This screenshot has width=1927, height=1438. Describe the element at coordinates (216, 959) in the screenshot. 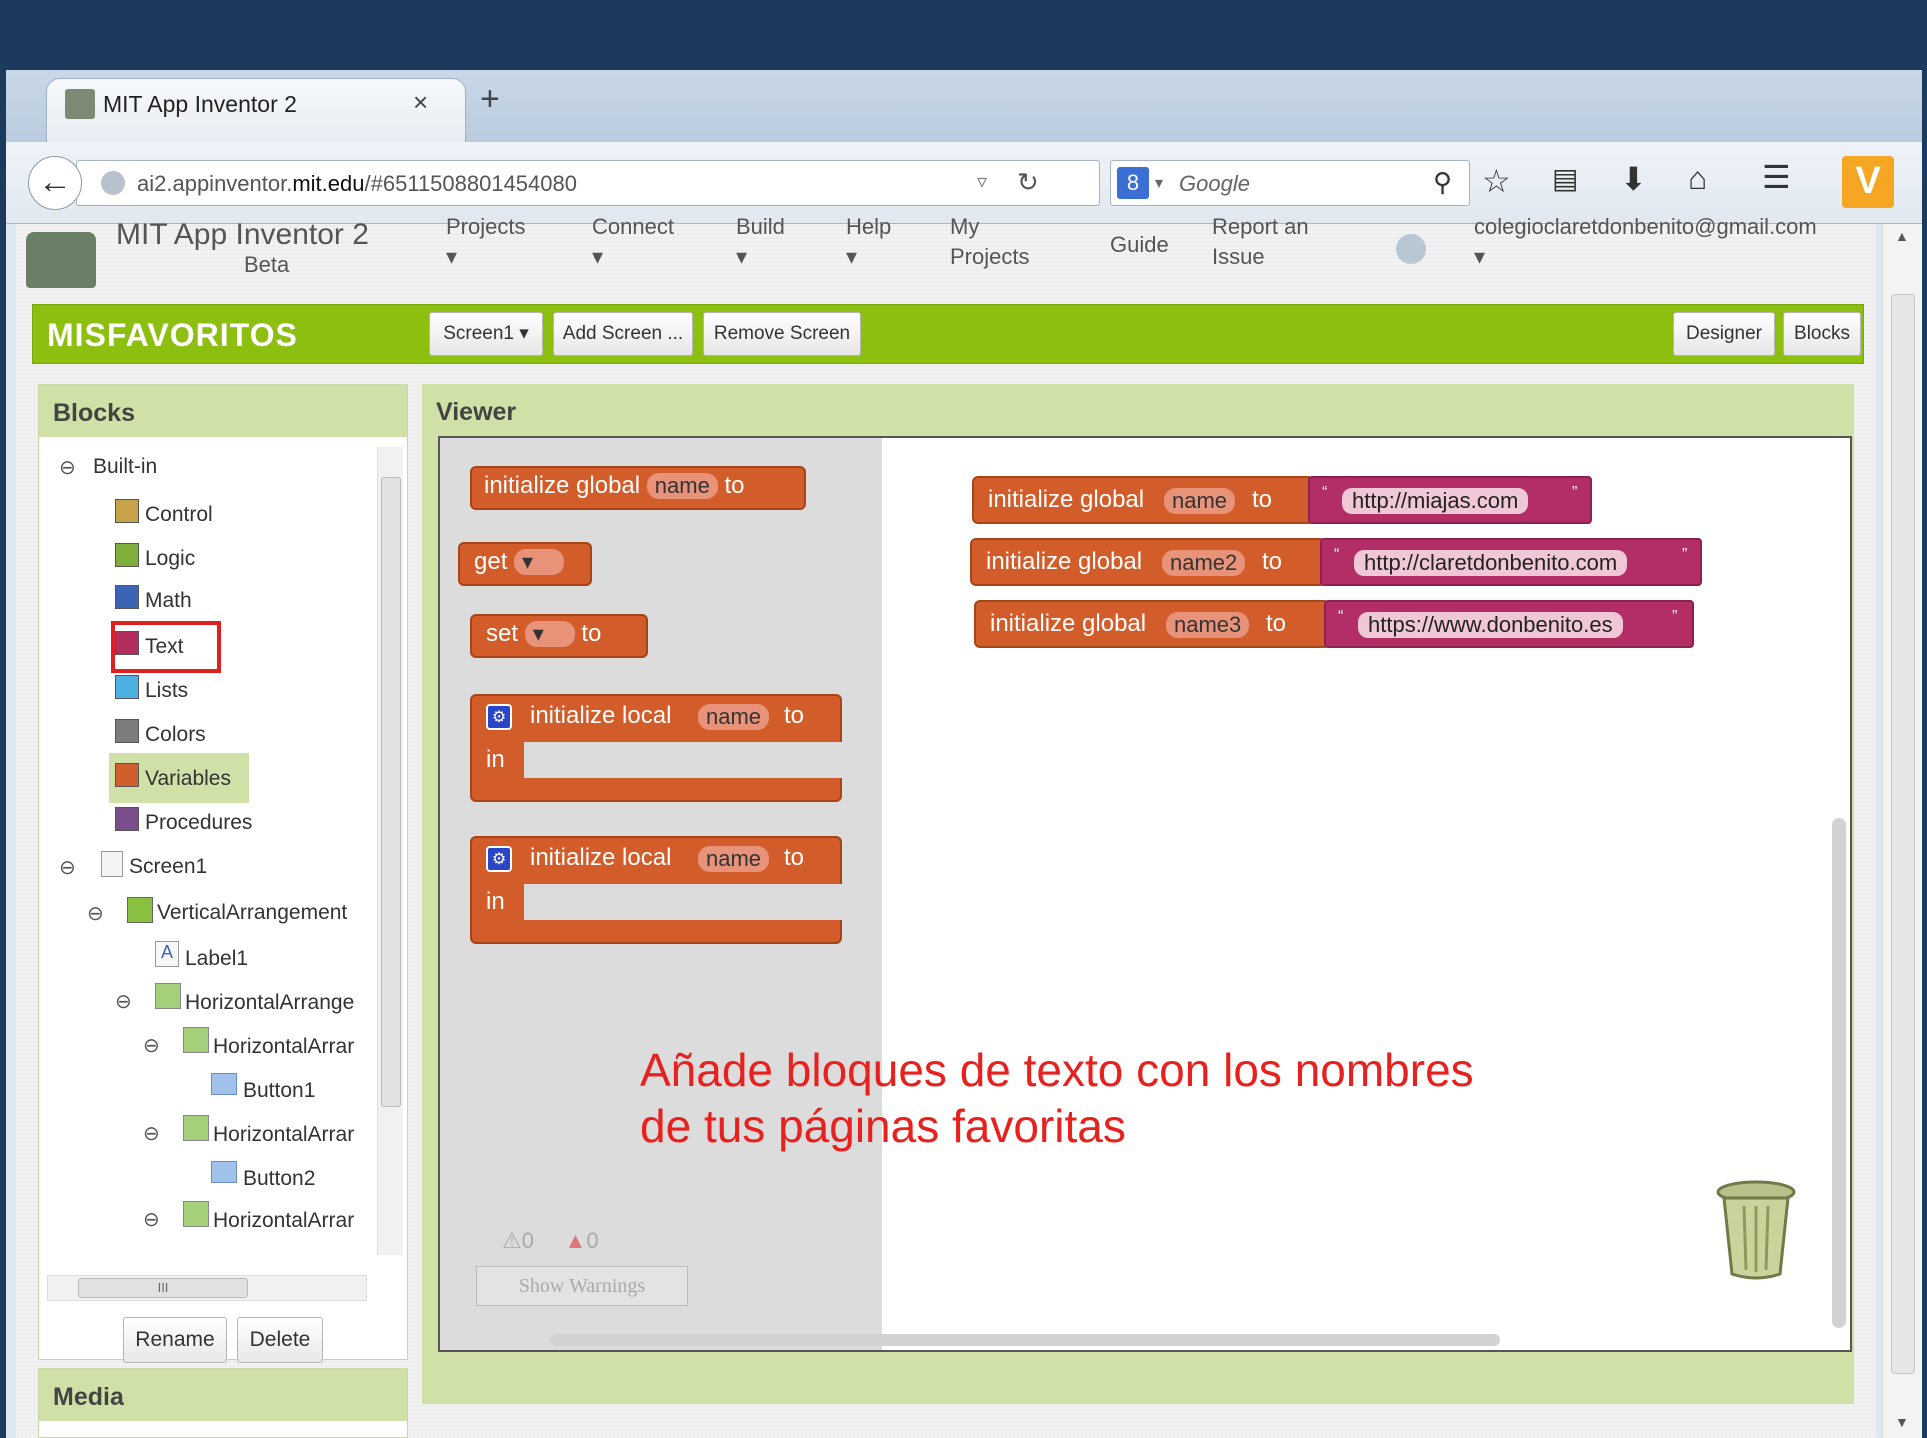

I see `tree-label1: Label1` at that location.